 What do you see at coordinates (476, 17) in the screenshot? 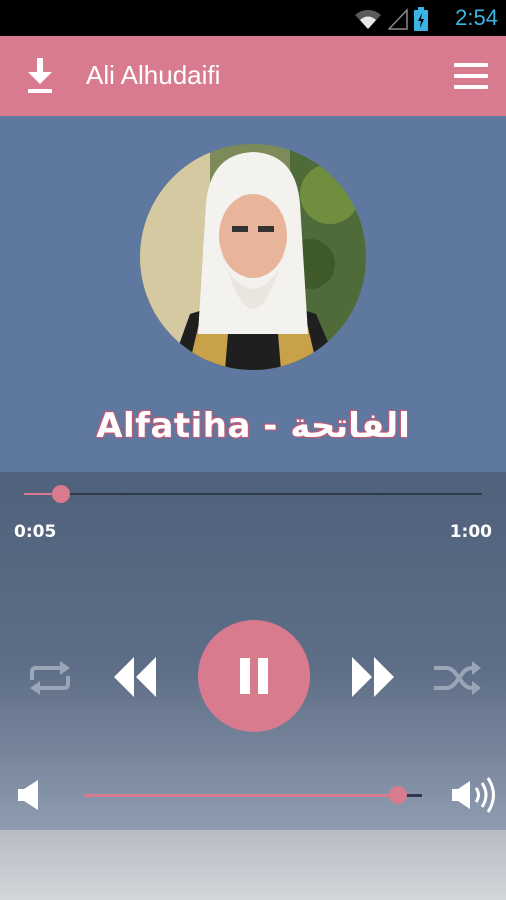
I see `status-time: 2:54` at bounding box center [476, 17].